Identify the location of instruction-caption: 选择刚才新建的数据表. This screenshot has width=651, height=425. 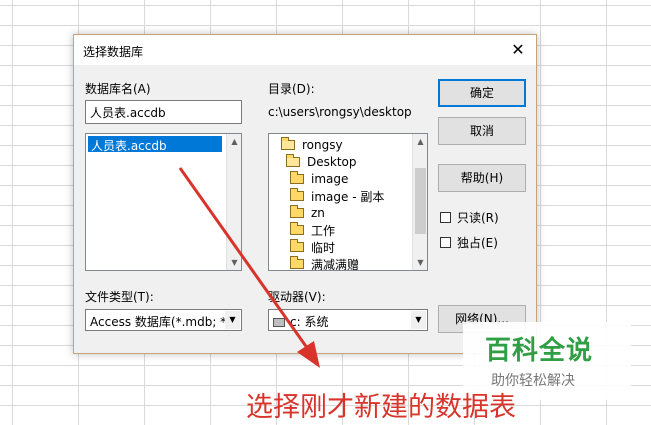
(381, 407).